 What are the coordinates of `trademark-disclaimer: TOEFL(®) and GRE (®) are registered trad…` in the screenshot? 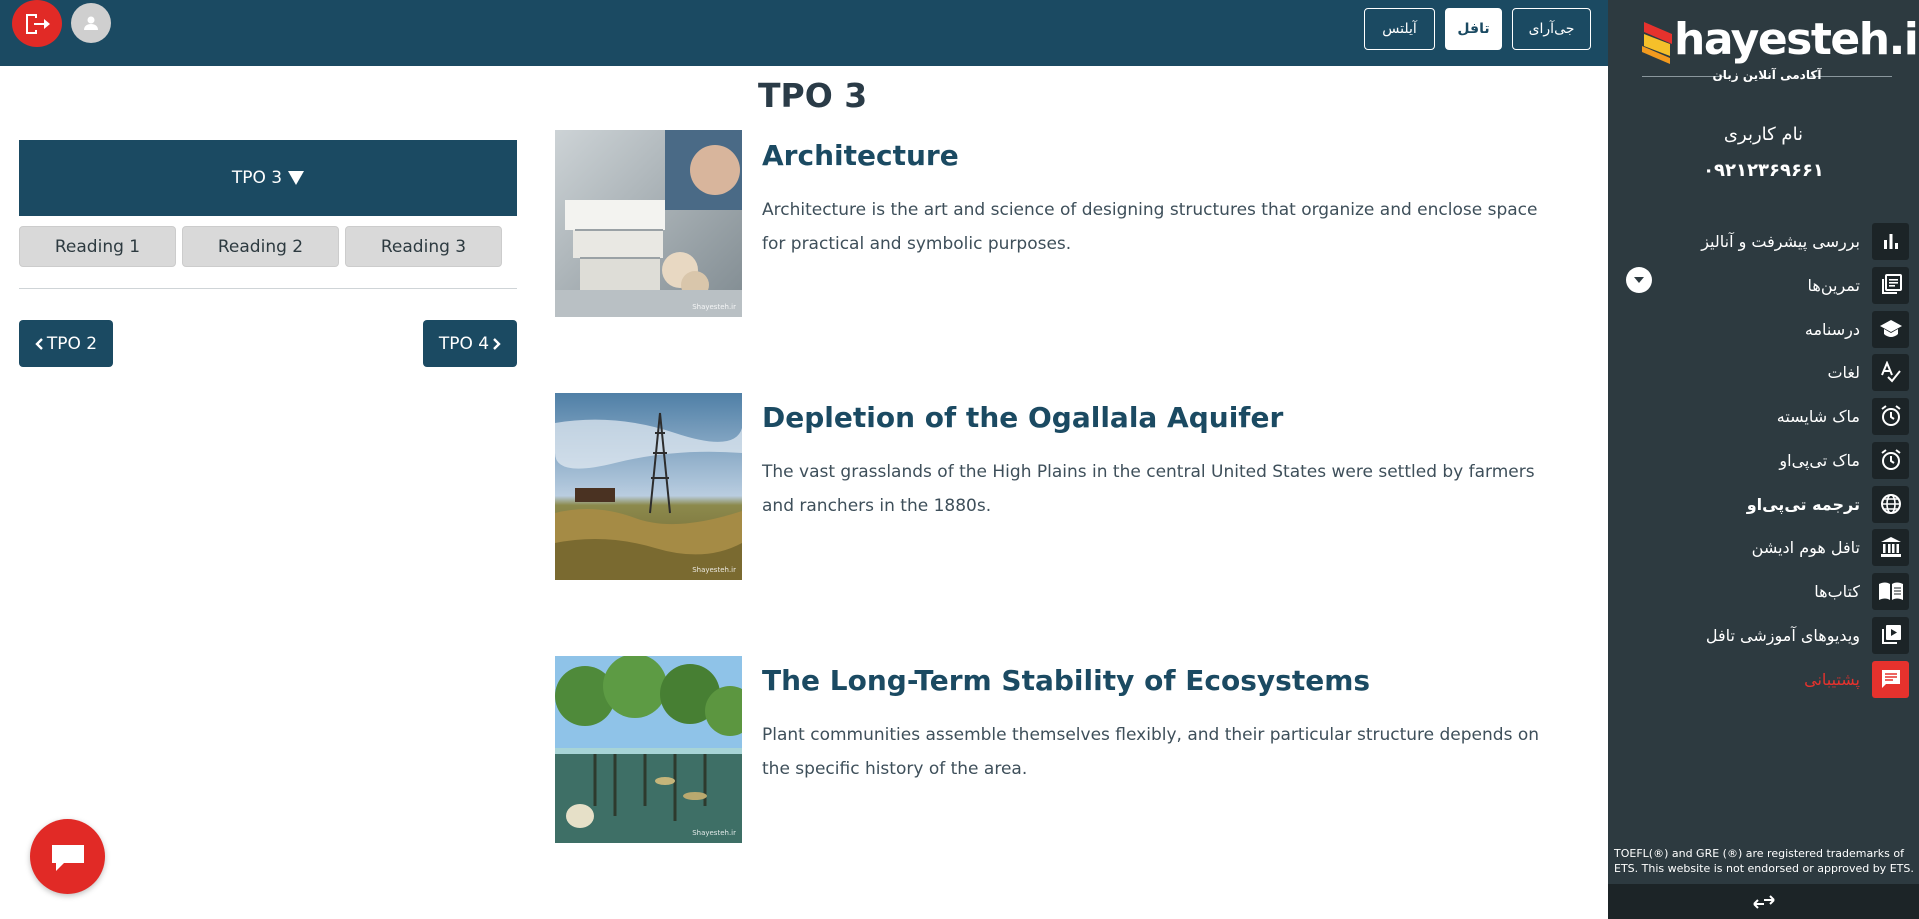 It's located at (1764, 861).